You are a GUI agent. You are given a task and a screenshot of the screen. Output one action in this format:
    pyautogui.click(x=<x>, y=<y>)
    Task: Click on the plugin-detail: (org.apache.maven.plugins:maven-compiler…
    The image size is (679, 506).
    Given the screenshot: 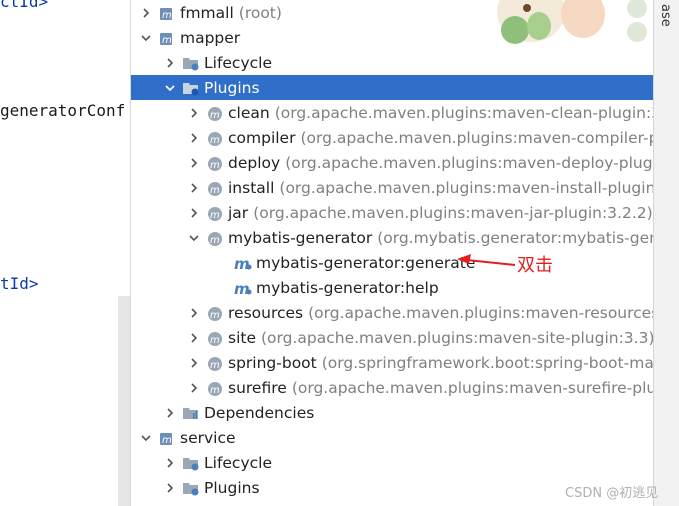 What is the action you would take?
    pyautogui.click(x=477, y=137)
    